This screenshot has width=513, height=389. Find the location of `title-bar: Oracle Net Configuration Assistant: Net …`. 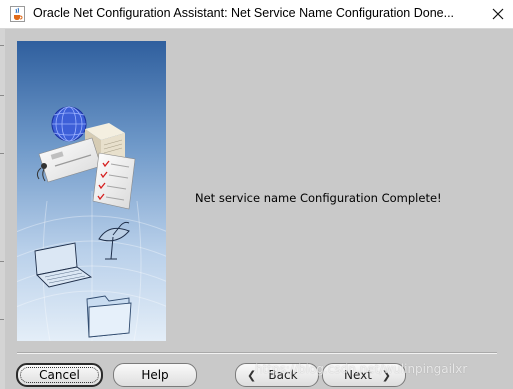

title-bar: Oracle Net Configuration Assistant: Net … is located at coordinates (256, 14).